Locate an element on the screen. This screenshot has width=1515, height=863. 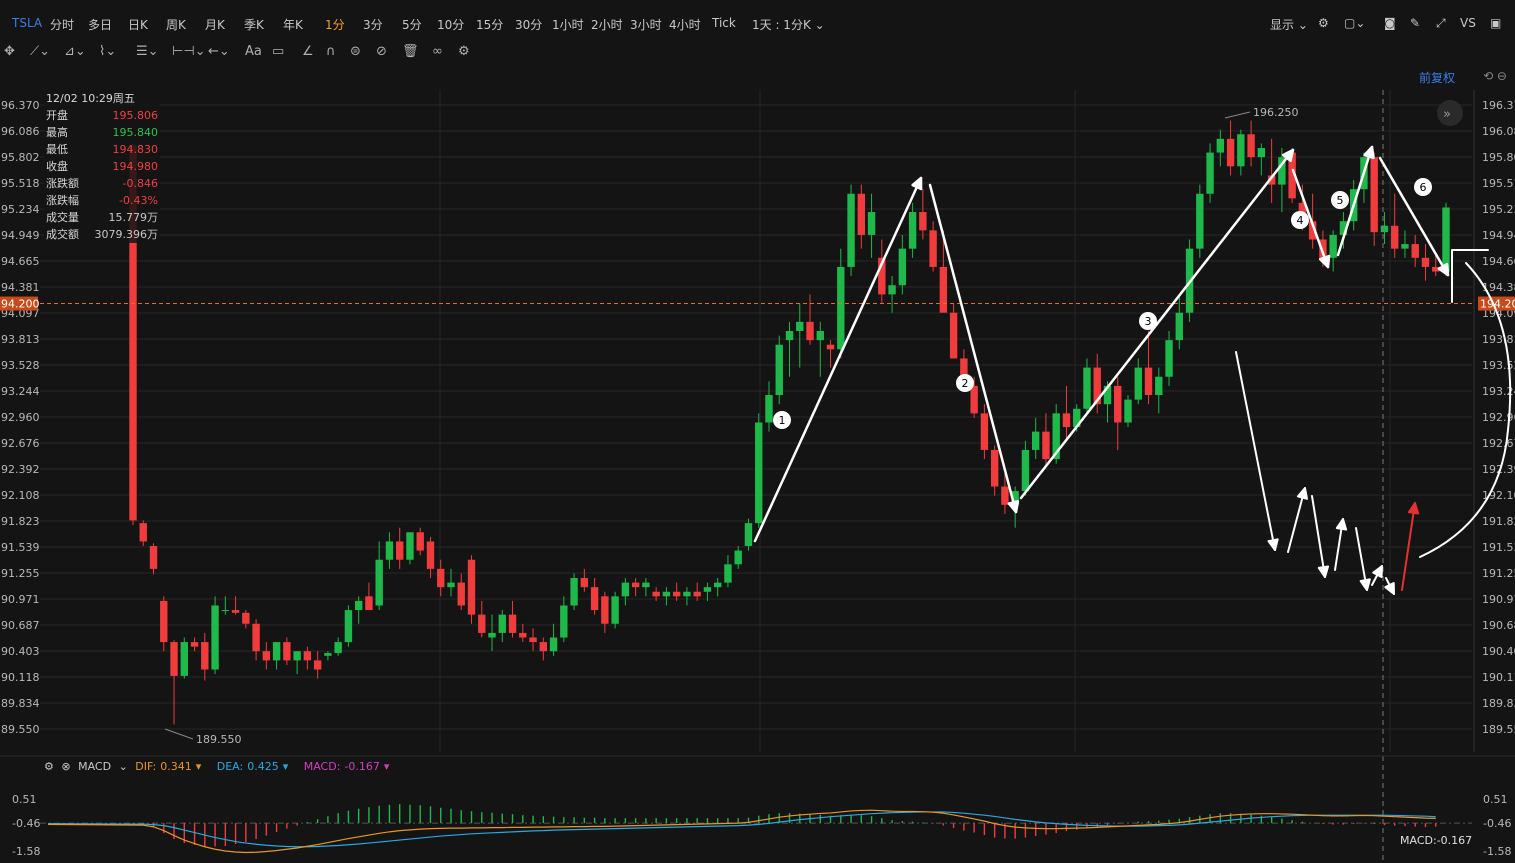
y-tick-label-right: 193.81 is located at coordinates (1498, 339).